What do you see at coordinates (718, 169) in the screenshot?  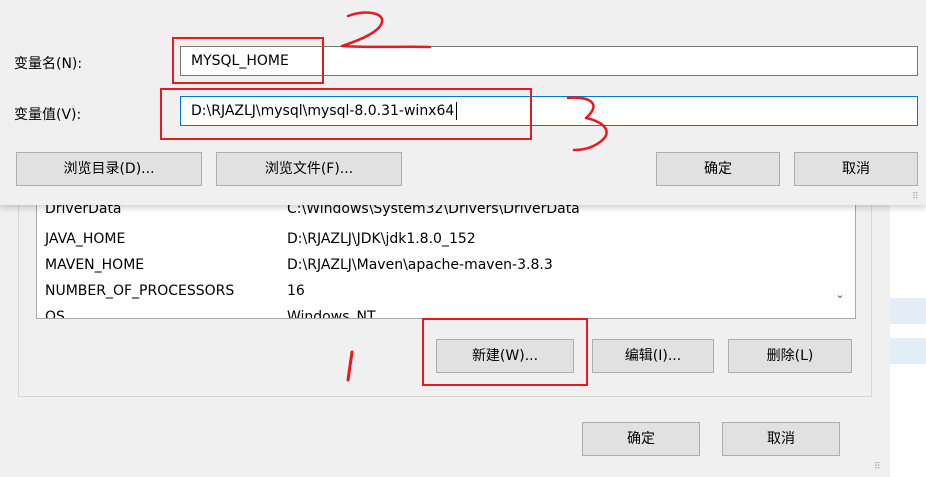 I see `dialog-ok-button: 确定` at bounding box center [718, 169].